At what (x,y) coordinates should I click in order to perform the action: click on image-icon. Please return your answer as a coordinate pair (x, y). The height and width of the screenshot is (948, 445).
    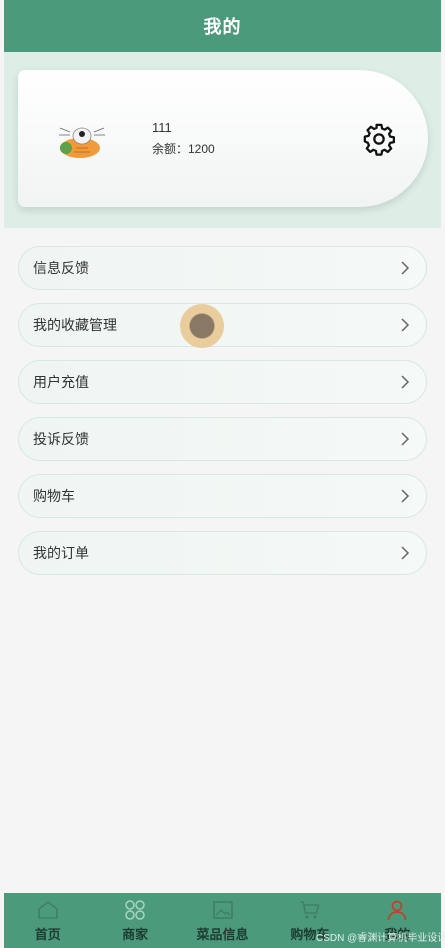
    Looking at the image, I should click on (222, 910).